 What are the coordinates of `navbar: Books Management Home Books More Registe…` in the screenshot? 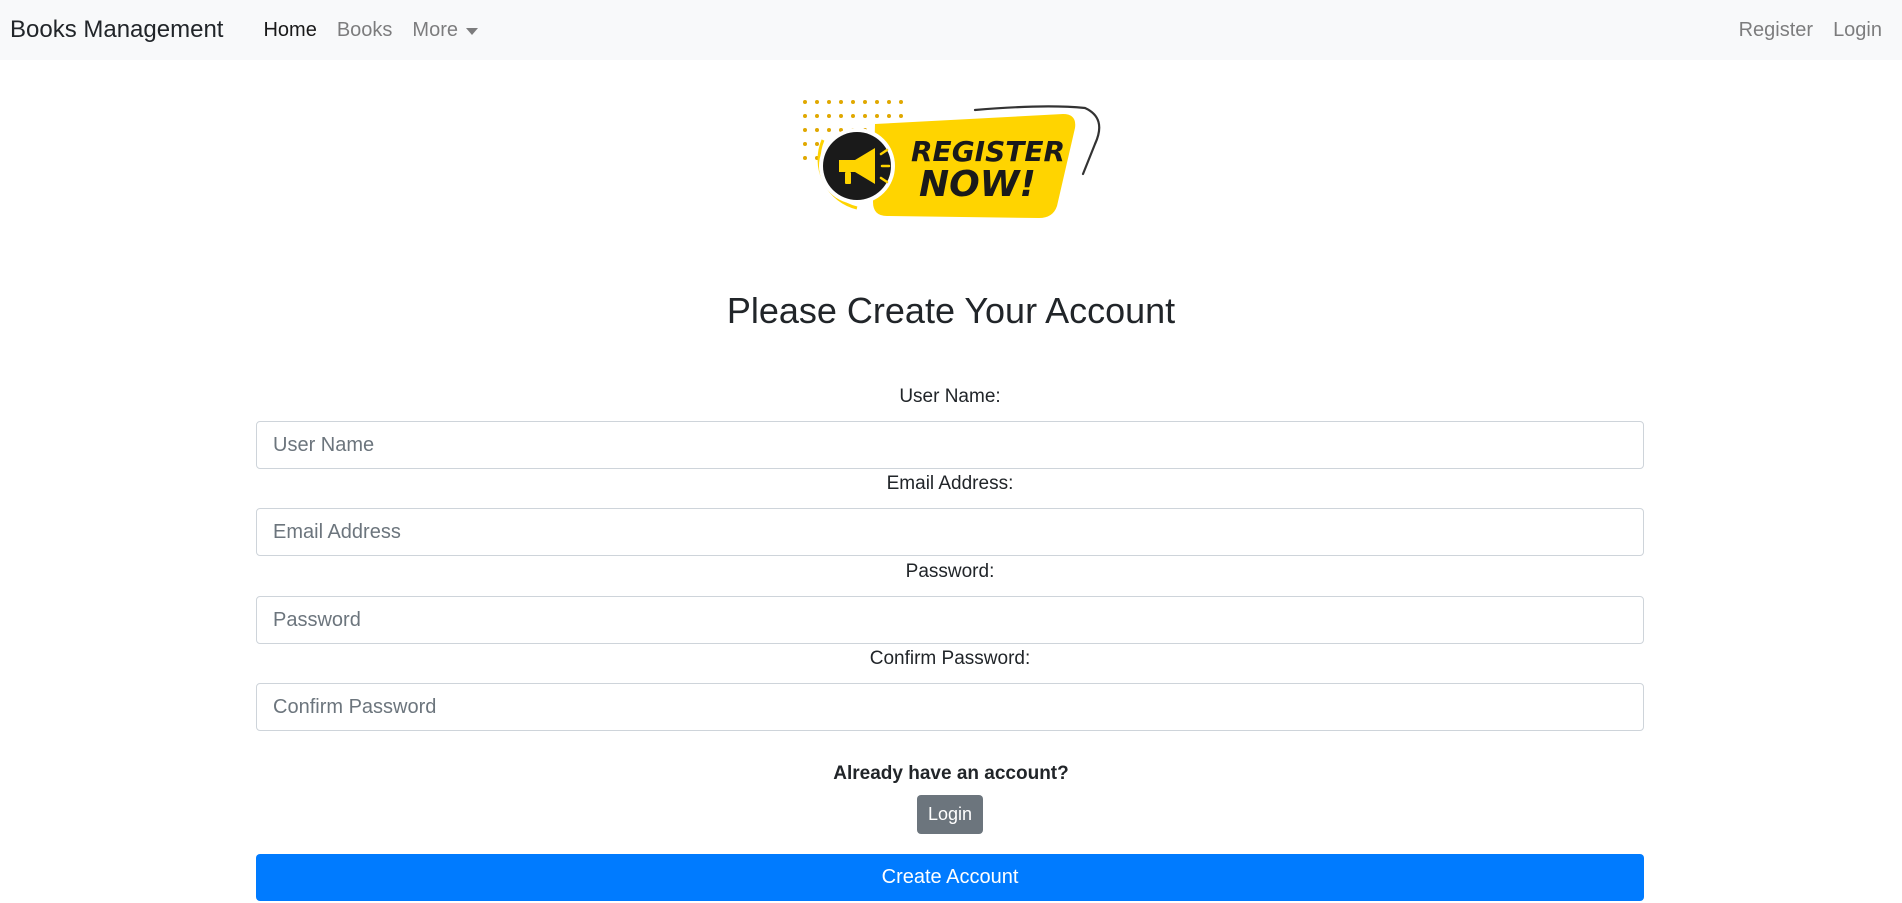 It's located at (951, 30).